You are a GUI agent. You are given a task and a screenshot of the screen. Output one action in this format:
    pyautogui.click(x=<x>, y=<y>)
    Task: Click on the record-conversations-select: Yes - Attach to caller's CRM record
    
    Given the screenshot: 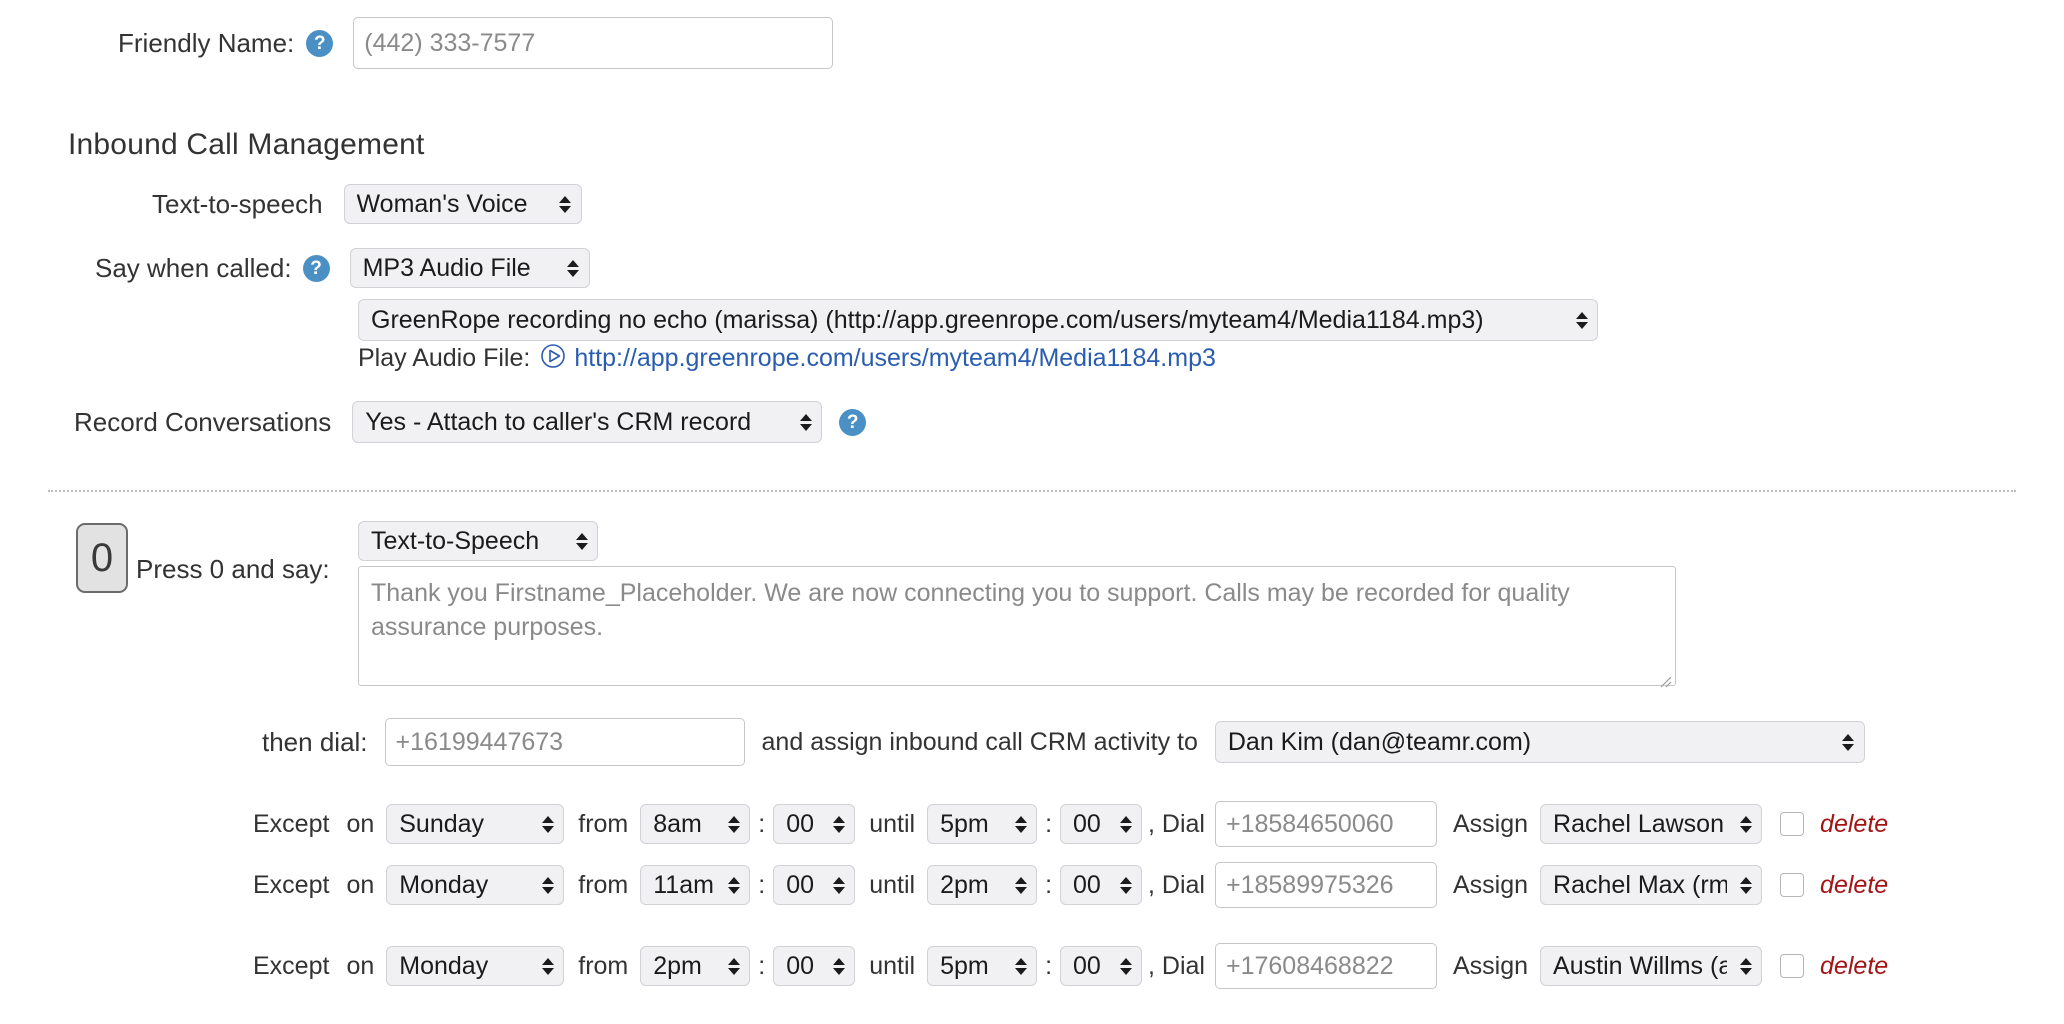 What is the action you would take?
    pyautogui.click(x=587, y=422)
    